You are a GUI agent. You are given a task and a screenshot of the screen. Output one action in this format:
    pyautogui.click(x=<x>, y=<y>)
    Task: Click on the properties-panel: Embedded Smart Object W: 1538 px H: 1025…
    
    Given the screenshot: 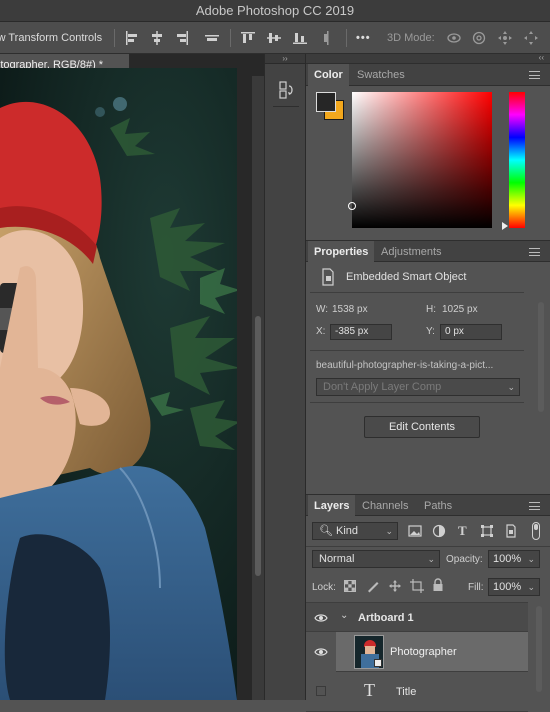 What is the action you would take?
    pyautogui.click(x=428, y=378)
    